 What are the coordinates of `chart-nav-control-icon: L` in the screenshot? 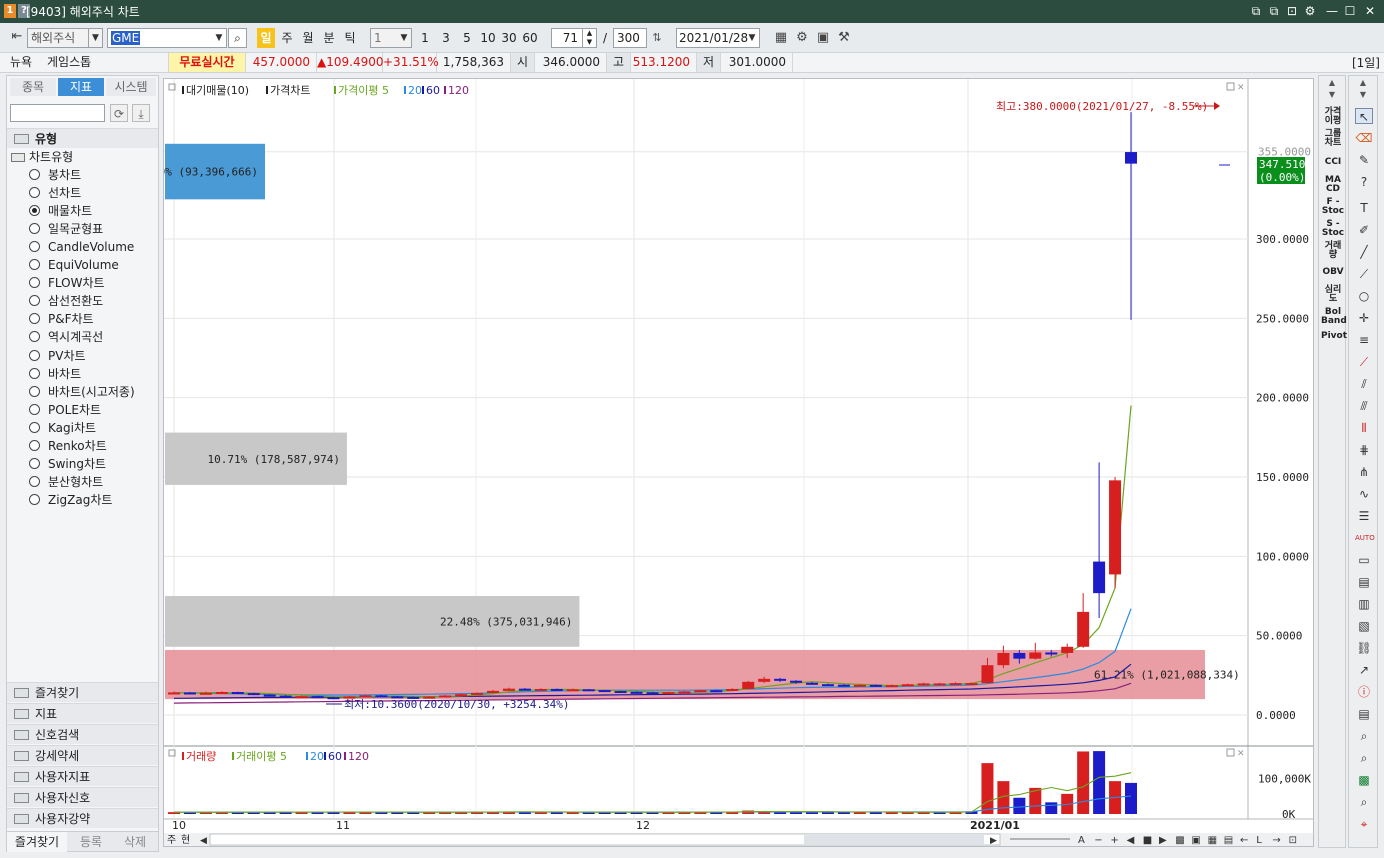 It's located at (1259, 840).